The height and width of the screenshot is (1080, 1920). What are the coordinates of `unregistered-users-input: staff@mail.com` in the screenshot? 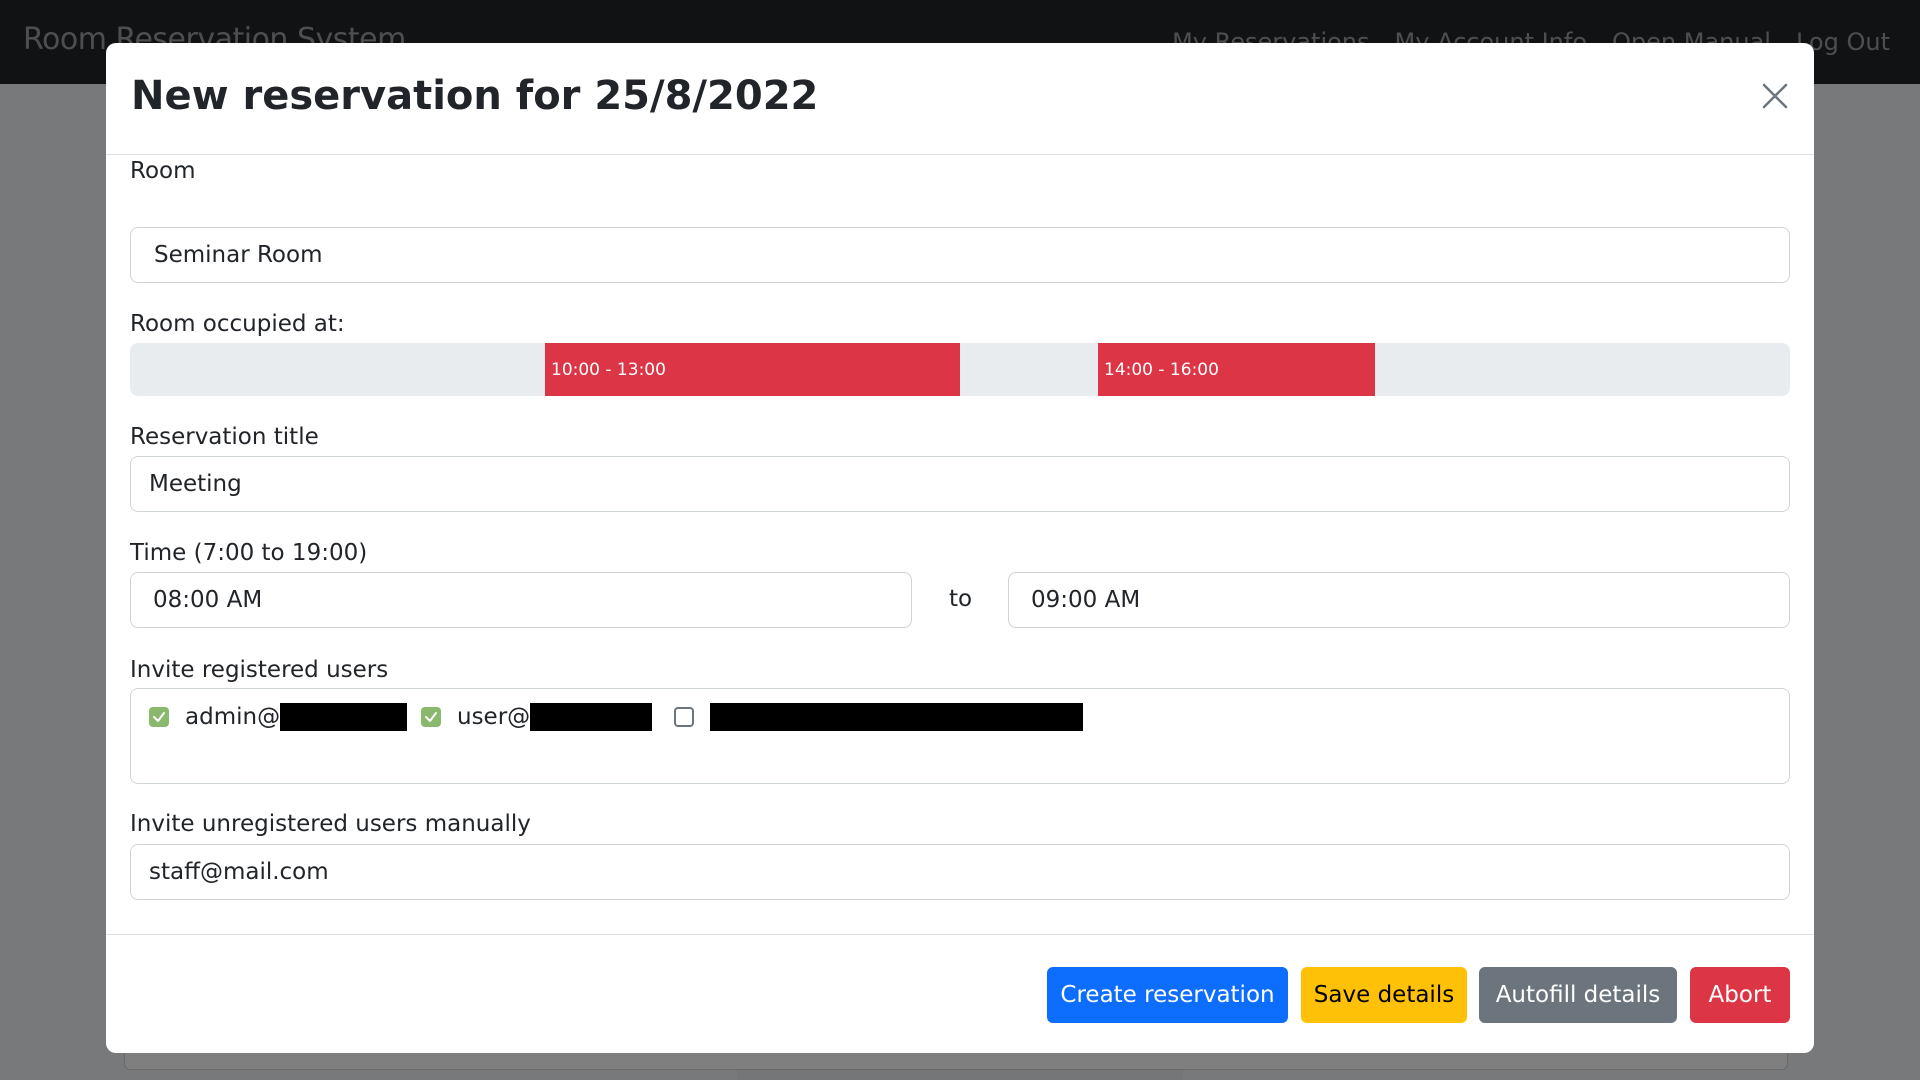 It's located at (960, 872).